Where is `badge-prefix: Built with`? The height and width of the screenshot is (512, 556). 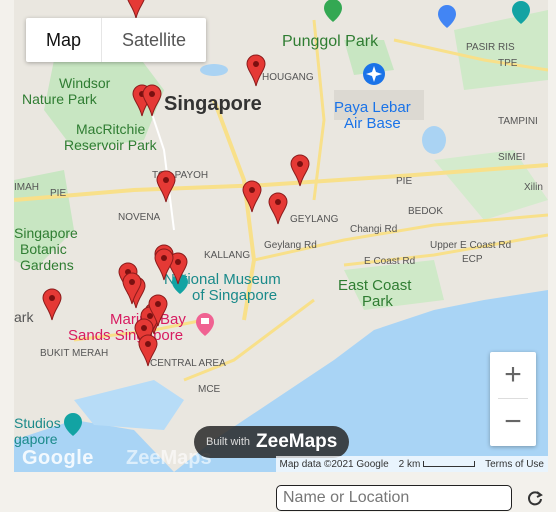 badge-prefix: Built with is located at coordinates (228, 442).